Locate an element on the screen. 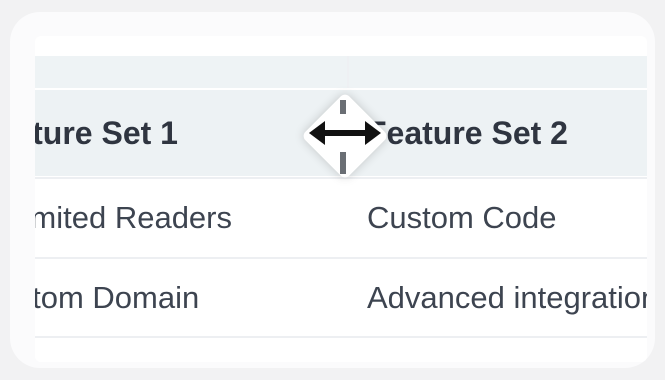 This screenshot has width=665, height=380. header-feature-set-1: Feature Set 1 is located at coordinates (191, 133).